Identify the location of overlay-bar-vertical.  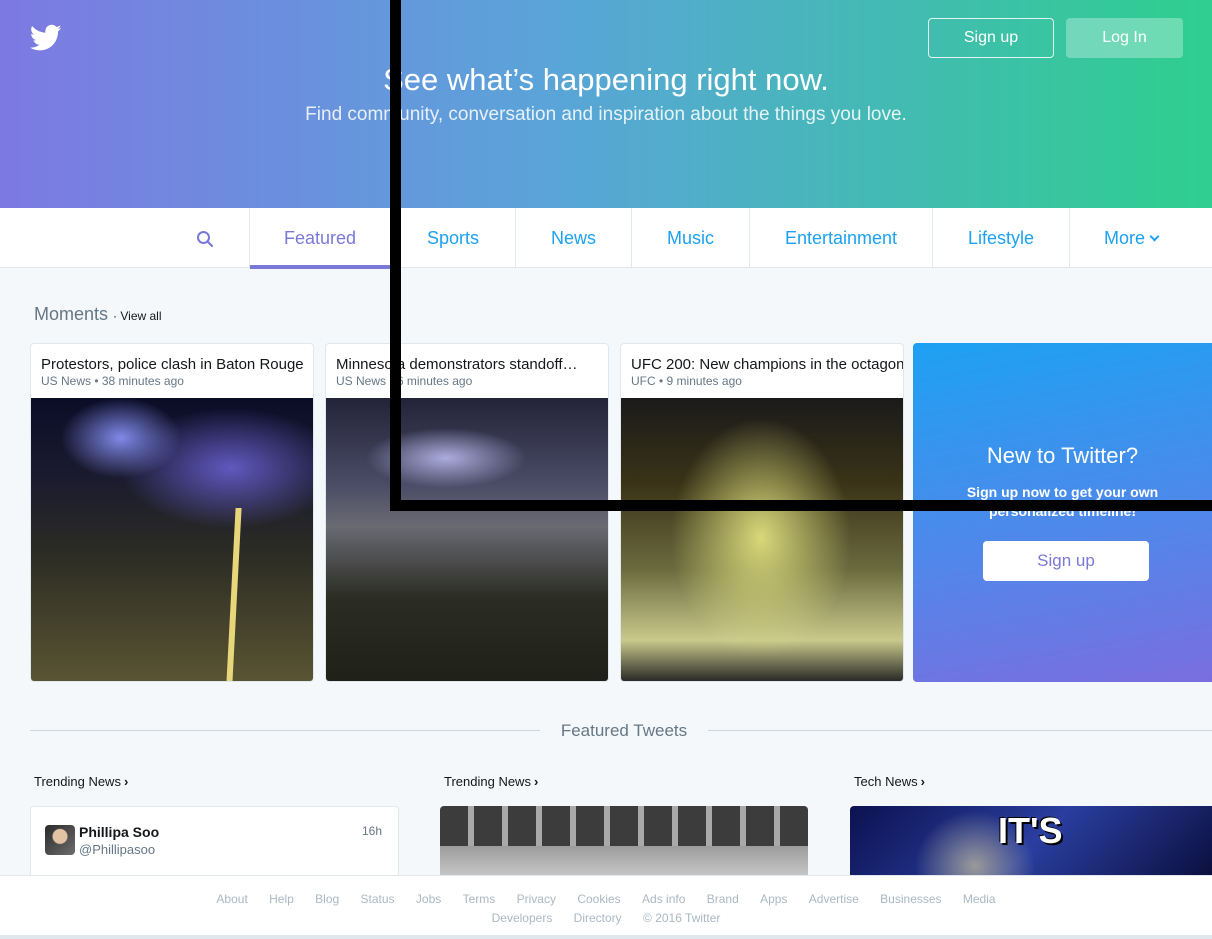
(395, 255).